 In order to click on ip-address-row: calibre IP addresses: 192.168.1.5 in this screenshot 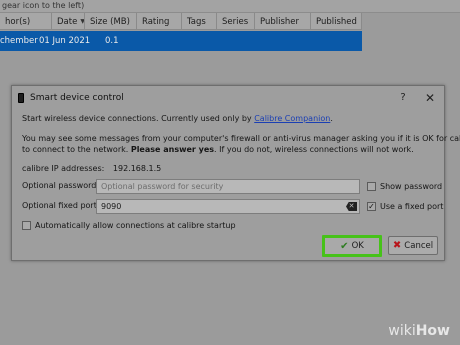, I will do `click(91, 168)`.